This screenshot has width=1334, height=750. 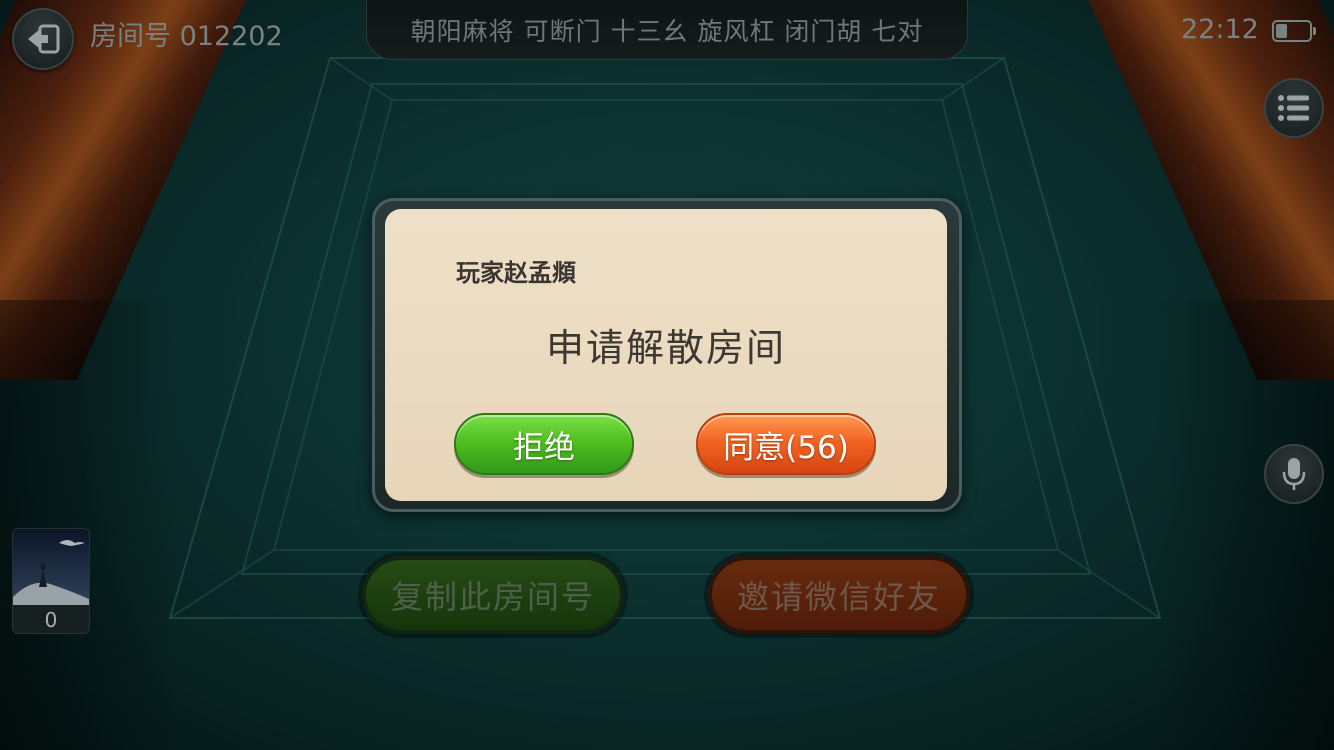 What do you see at coordinates (516, 273) in the screenshot?
I see `requesting-player-name: 玩家赵孟頫` at bounding box center [516, 273].